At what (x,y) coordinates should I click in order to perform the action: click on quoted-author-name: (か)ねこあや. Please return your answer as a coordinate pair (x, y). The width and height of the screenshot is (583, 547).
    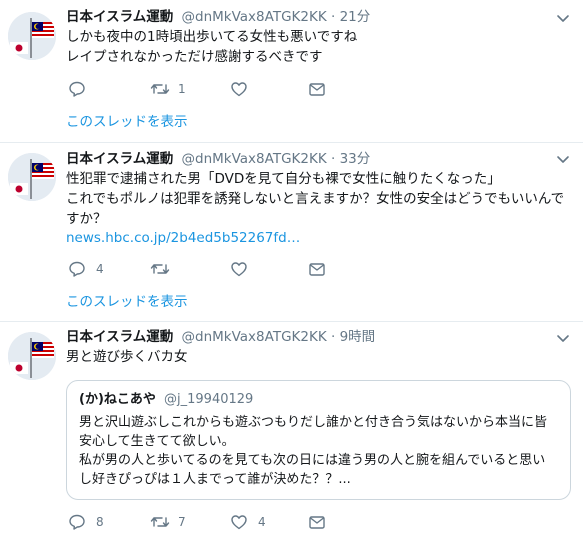
    Looking at the image, I should click on (117, 399).